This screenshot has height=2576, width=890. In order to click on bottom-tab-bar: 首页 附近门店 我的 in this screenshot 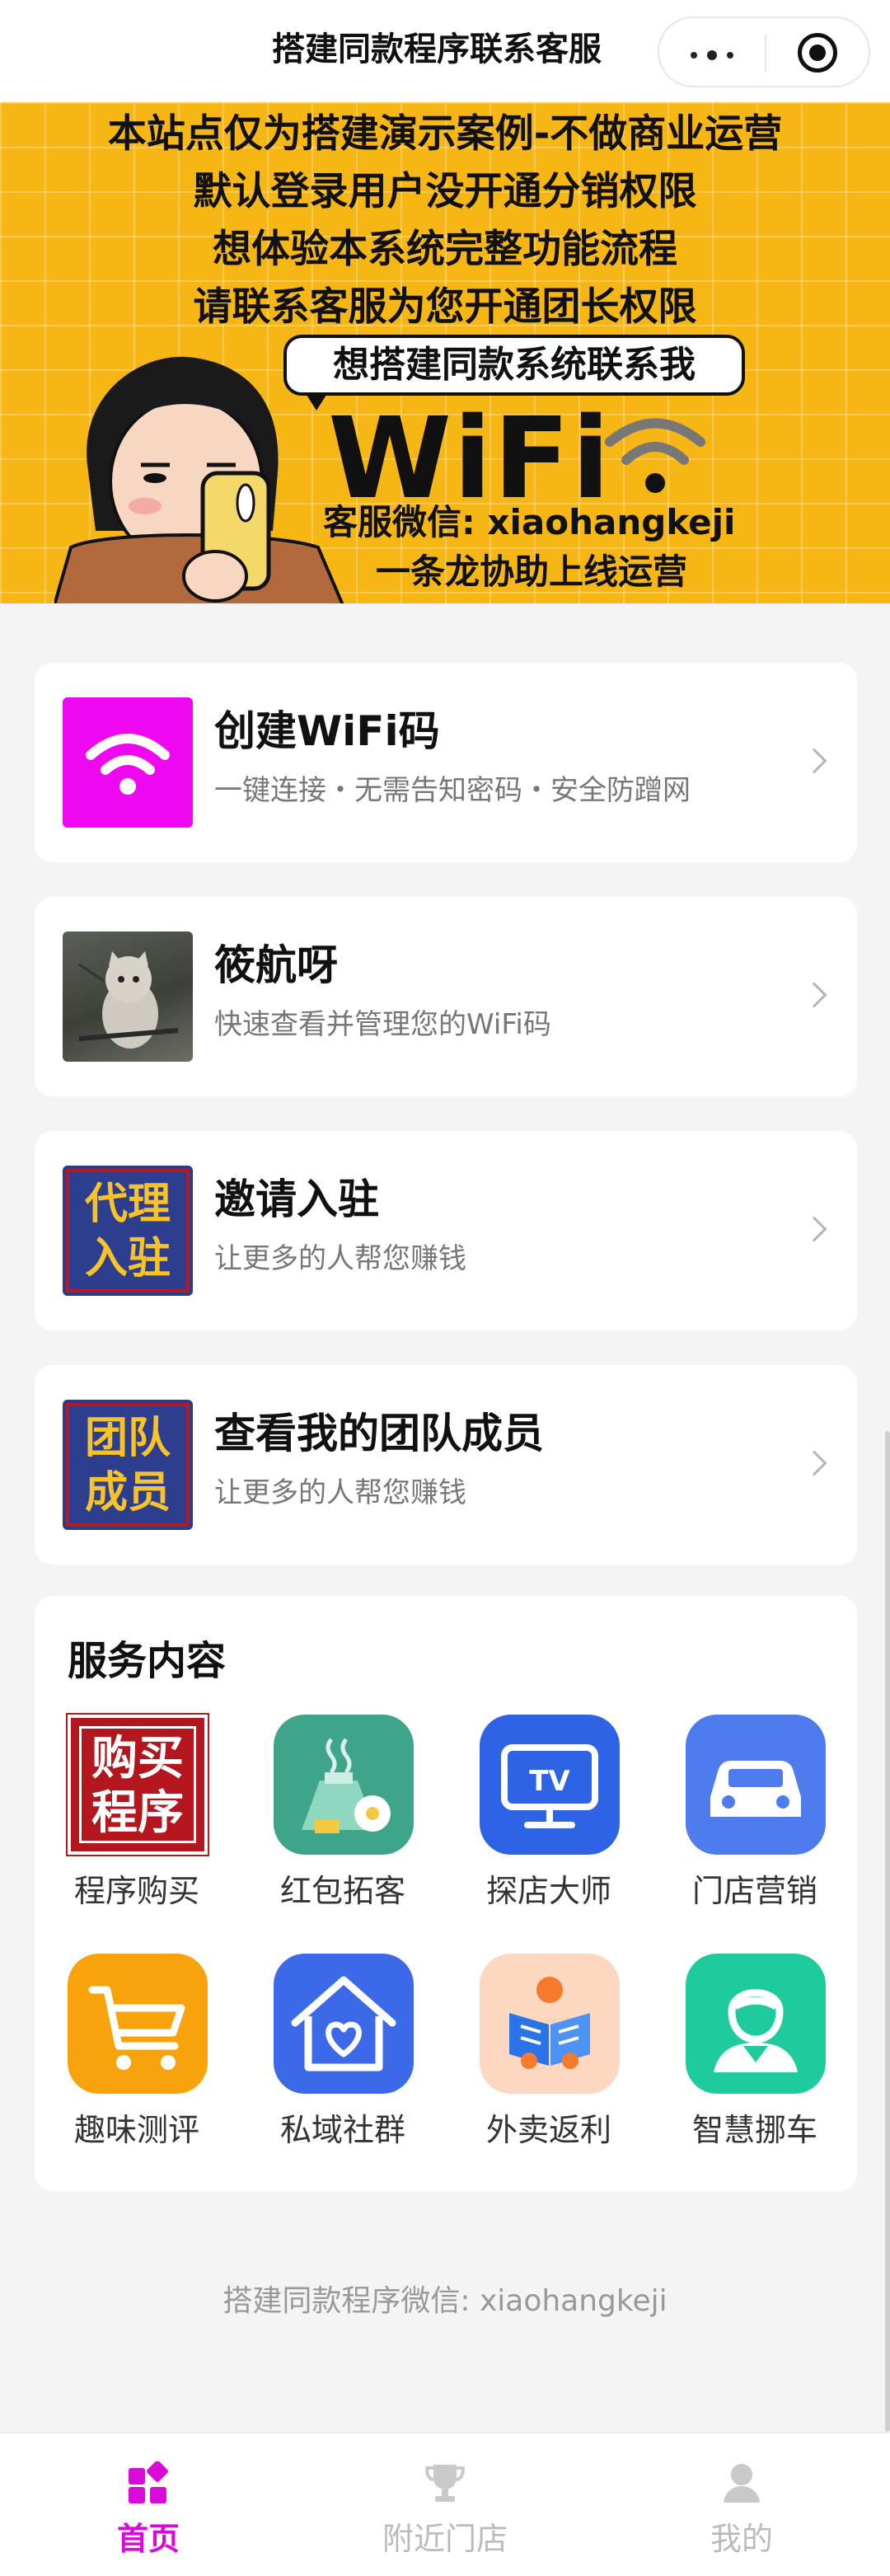, I will do `click(445, 2504)`.